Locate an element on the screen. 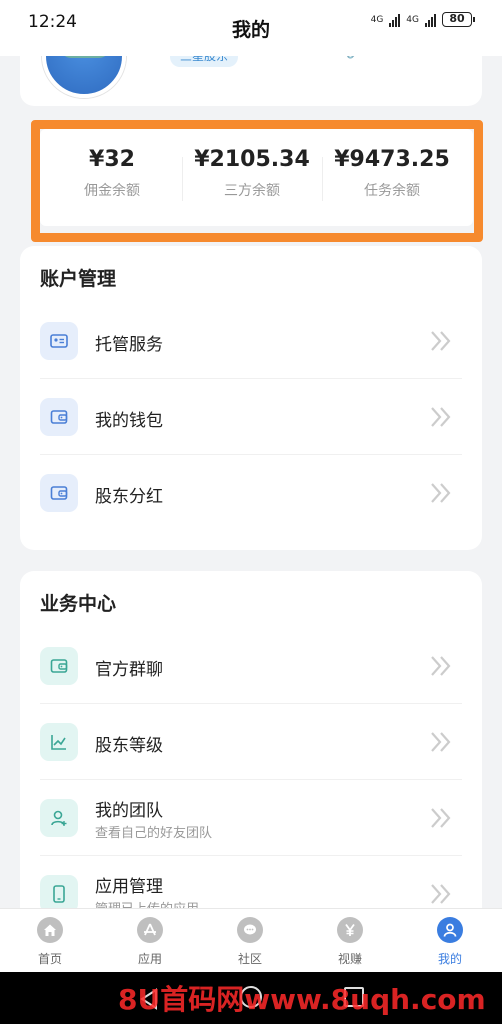  network-label: 4G is located at coordinates (377, 19).